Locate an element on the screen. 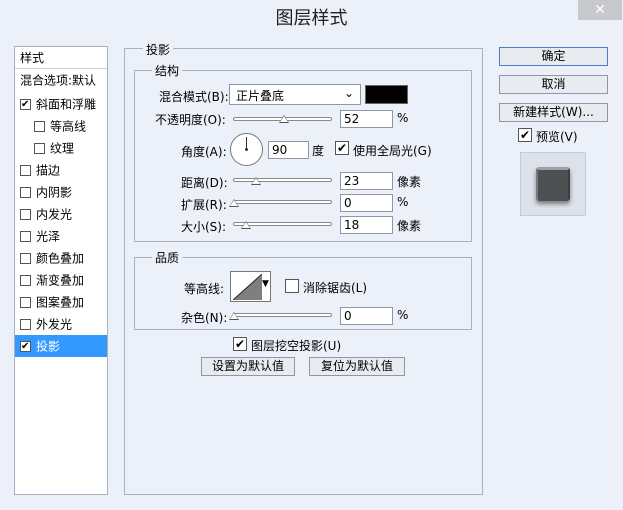  antialias-label: 消除锯齿(L) is located at coordinates (335, 288).